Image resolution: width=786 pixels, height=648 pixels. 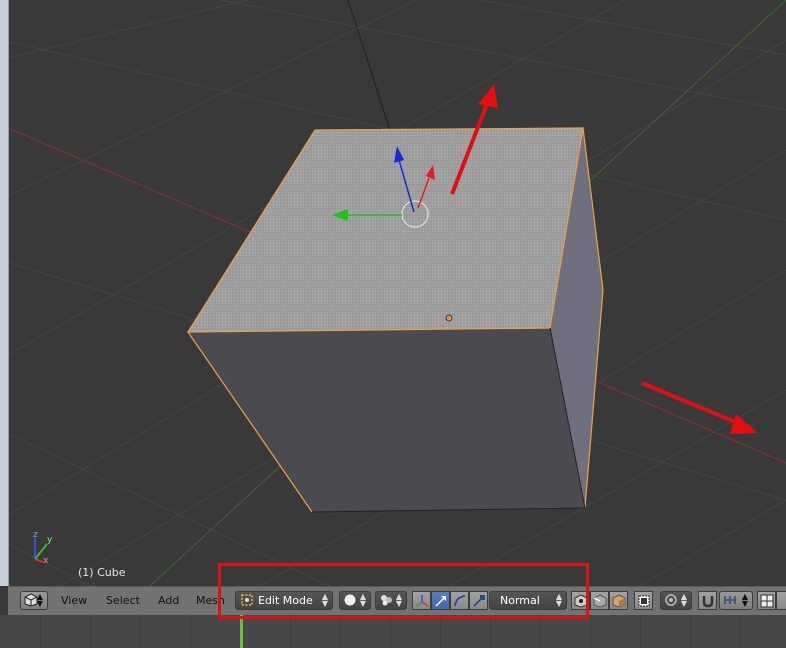 I want to click on gizmo-x-label: x, so click(x=46, y=561).